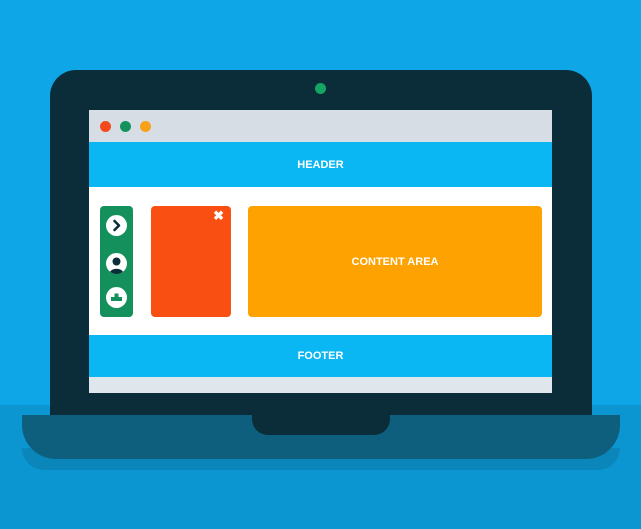 The height and width of the screenshot is (529, 641). Describe the element at coordinates (125, 126) in the screenshot. I see `minimize-window-button` at that location.